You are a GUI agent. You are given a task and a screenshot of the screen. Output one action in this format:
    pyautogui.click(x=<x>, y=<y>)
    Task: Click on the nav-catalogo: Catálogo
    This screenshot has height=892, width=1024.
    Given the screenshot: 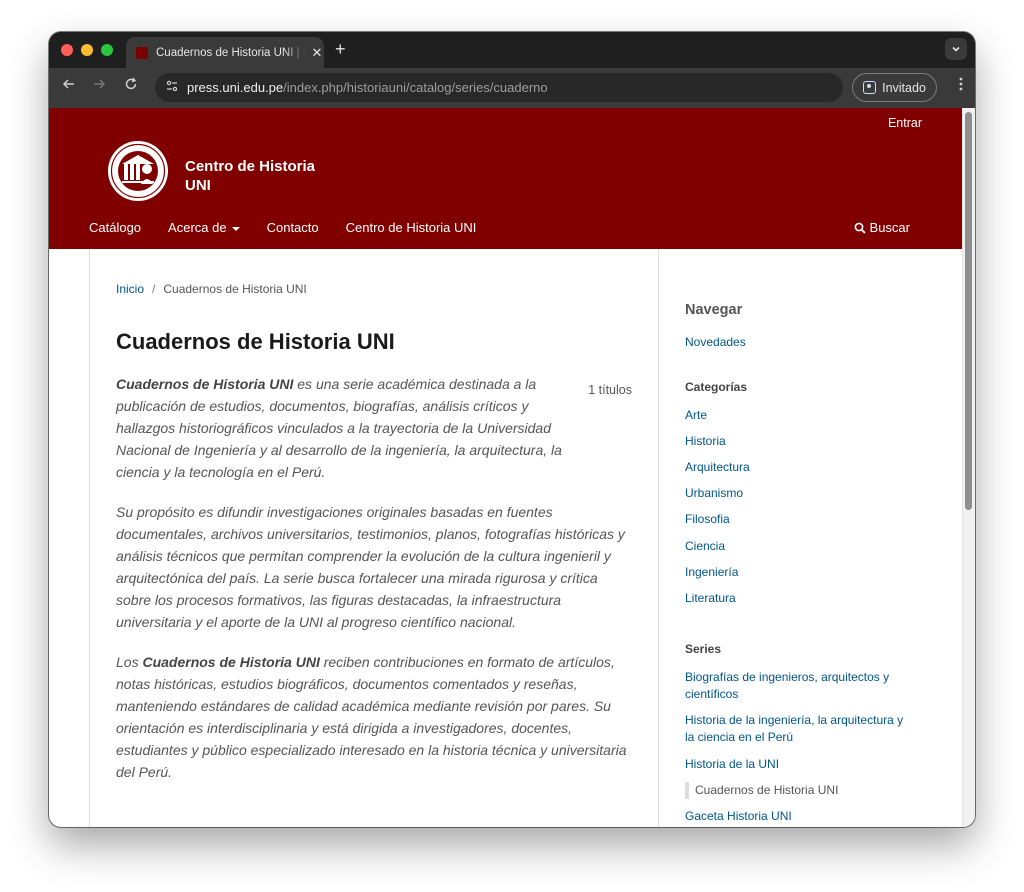 What is the action you would take?
    pyautogui.click(x=115, y=227)
    